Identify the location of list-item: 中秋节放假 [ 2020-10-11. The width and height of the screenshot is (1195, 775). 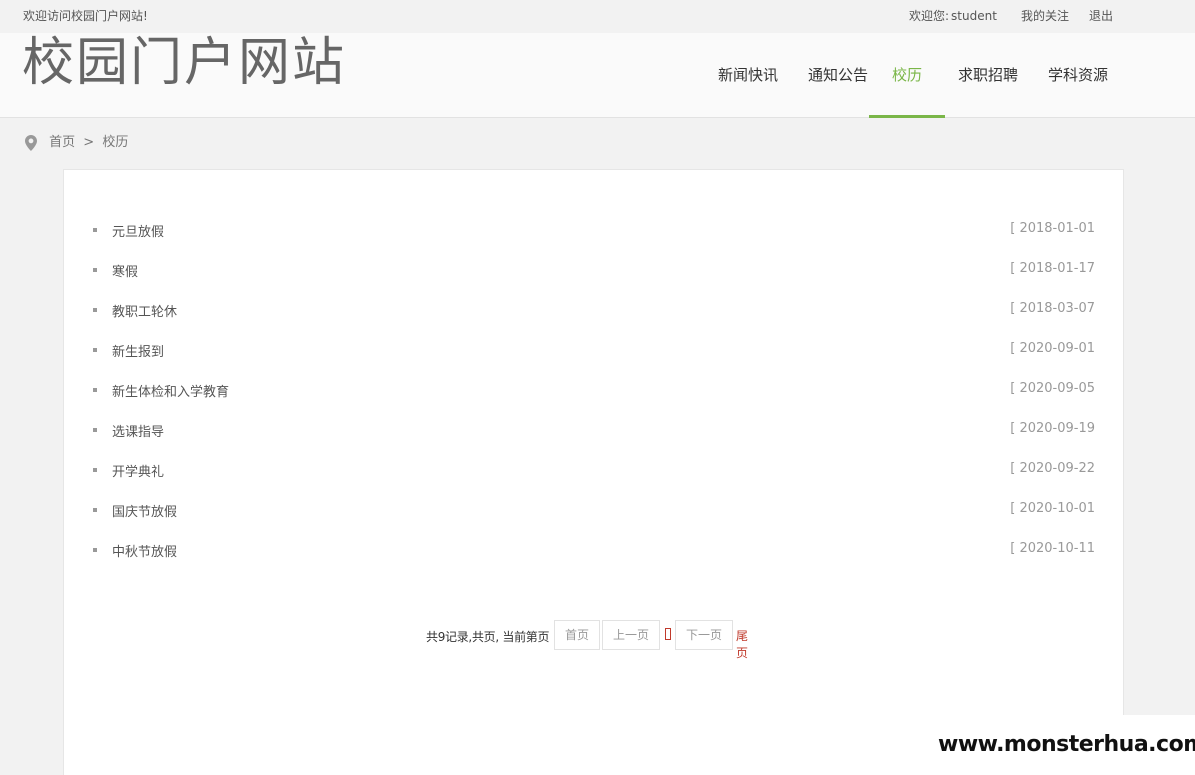
(594, 550).